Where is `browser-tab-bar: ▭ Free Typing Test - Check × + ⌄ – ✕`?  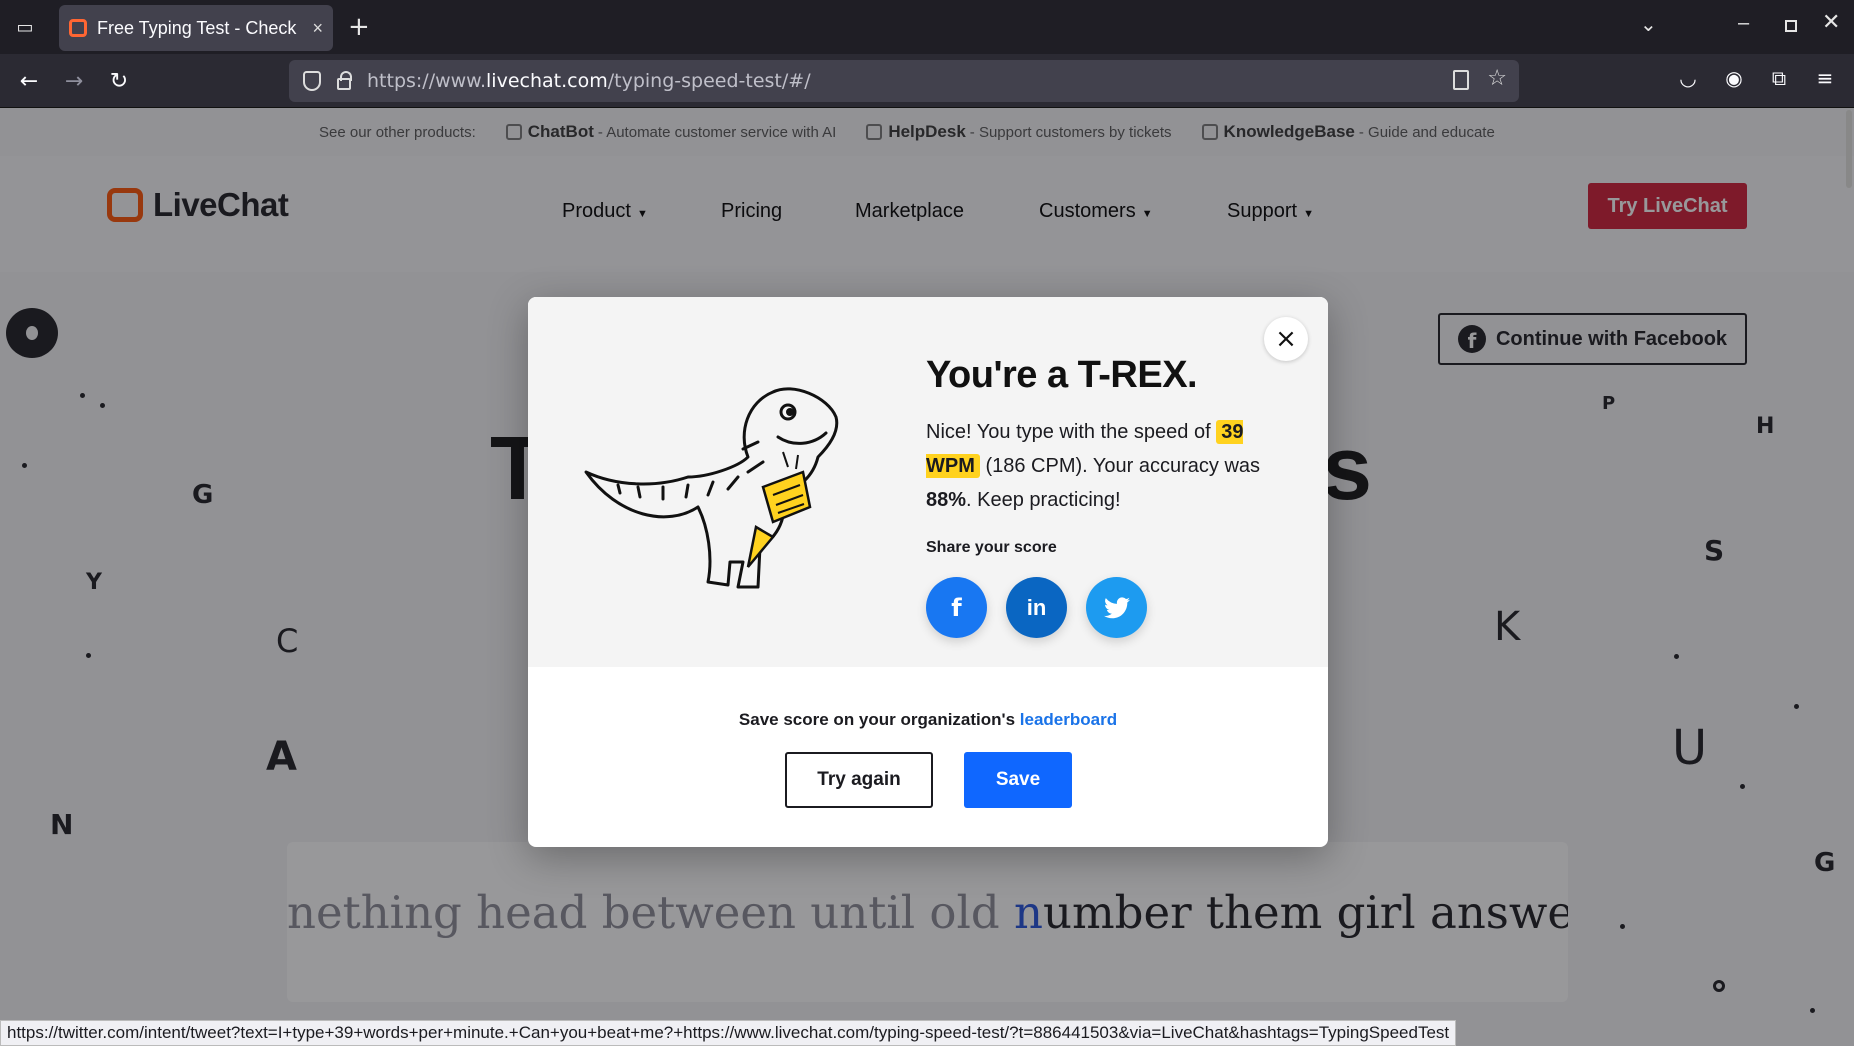
browser-tab-bar: ▭ Free Typing Test - Check × + ⌄ – ✕ is located at coordinates (927, 27).